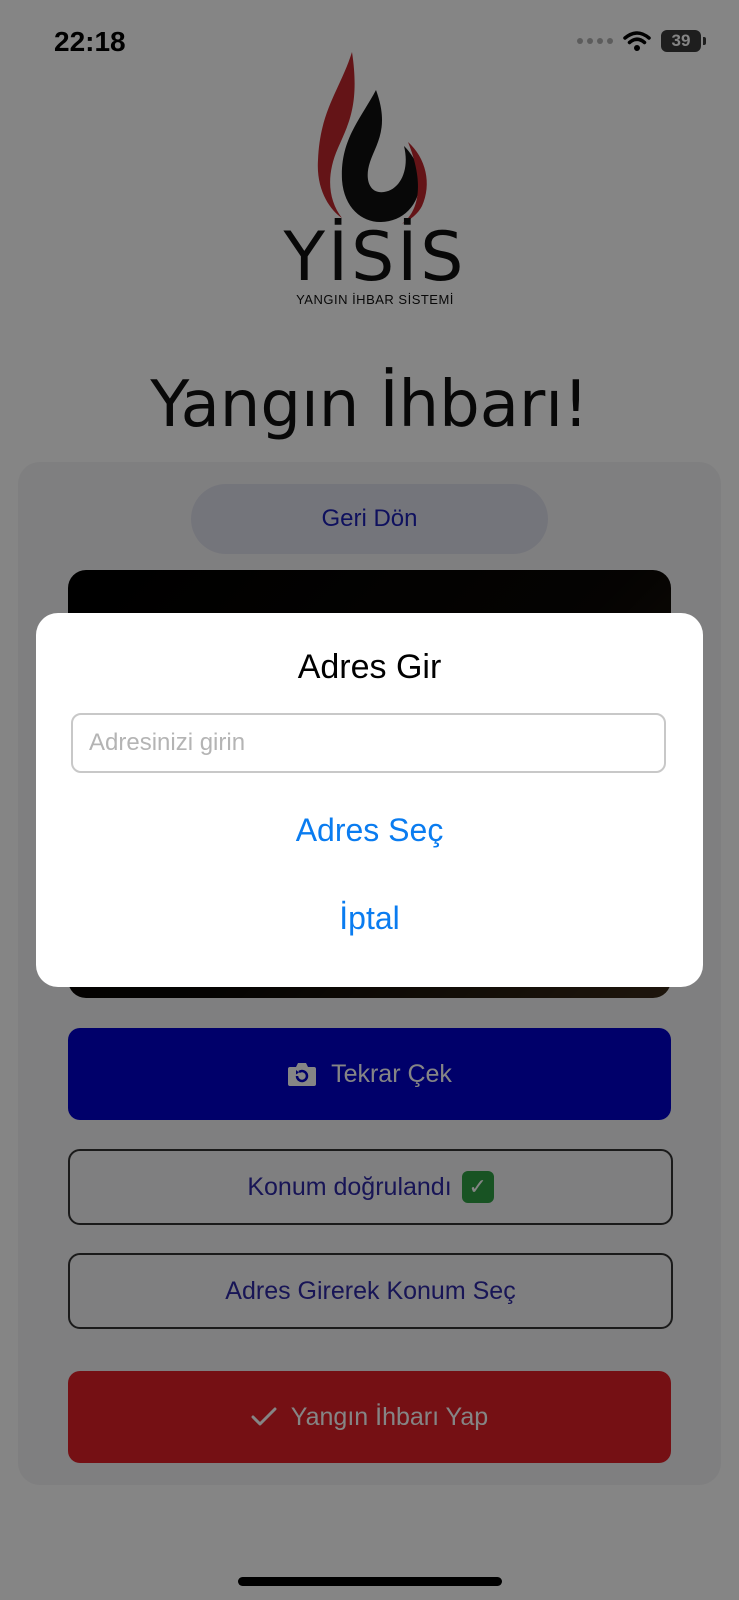 Image resolution: width=739 pixels, height=1600 pixels. Describe the element at coordinates (369, 667) in the screenshot. I see `dialog-title: Adres Gir` at that location.